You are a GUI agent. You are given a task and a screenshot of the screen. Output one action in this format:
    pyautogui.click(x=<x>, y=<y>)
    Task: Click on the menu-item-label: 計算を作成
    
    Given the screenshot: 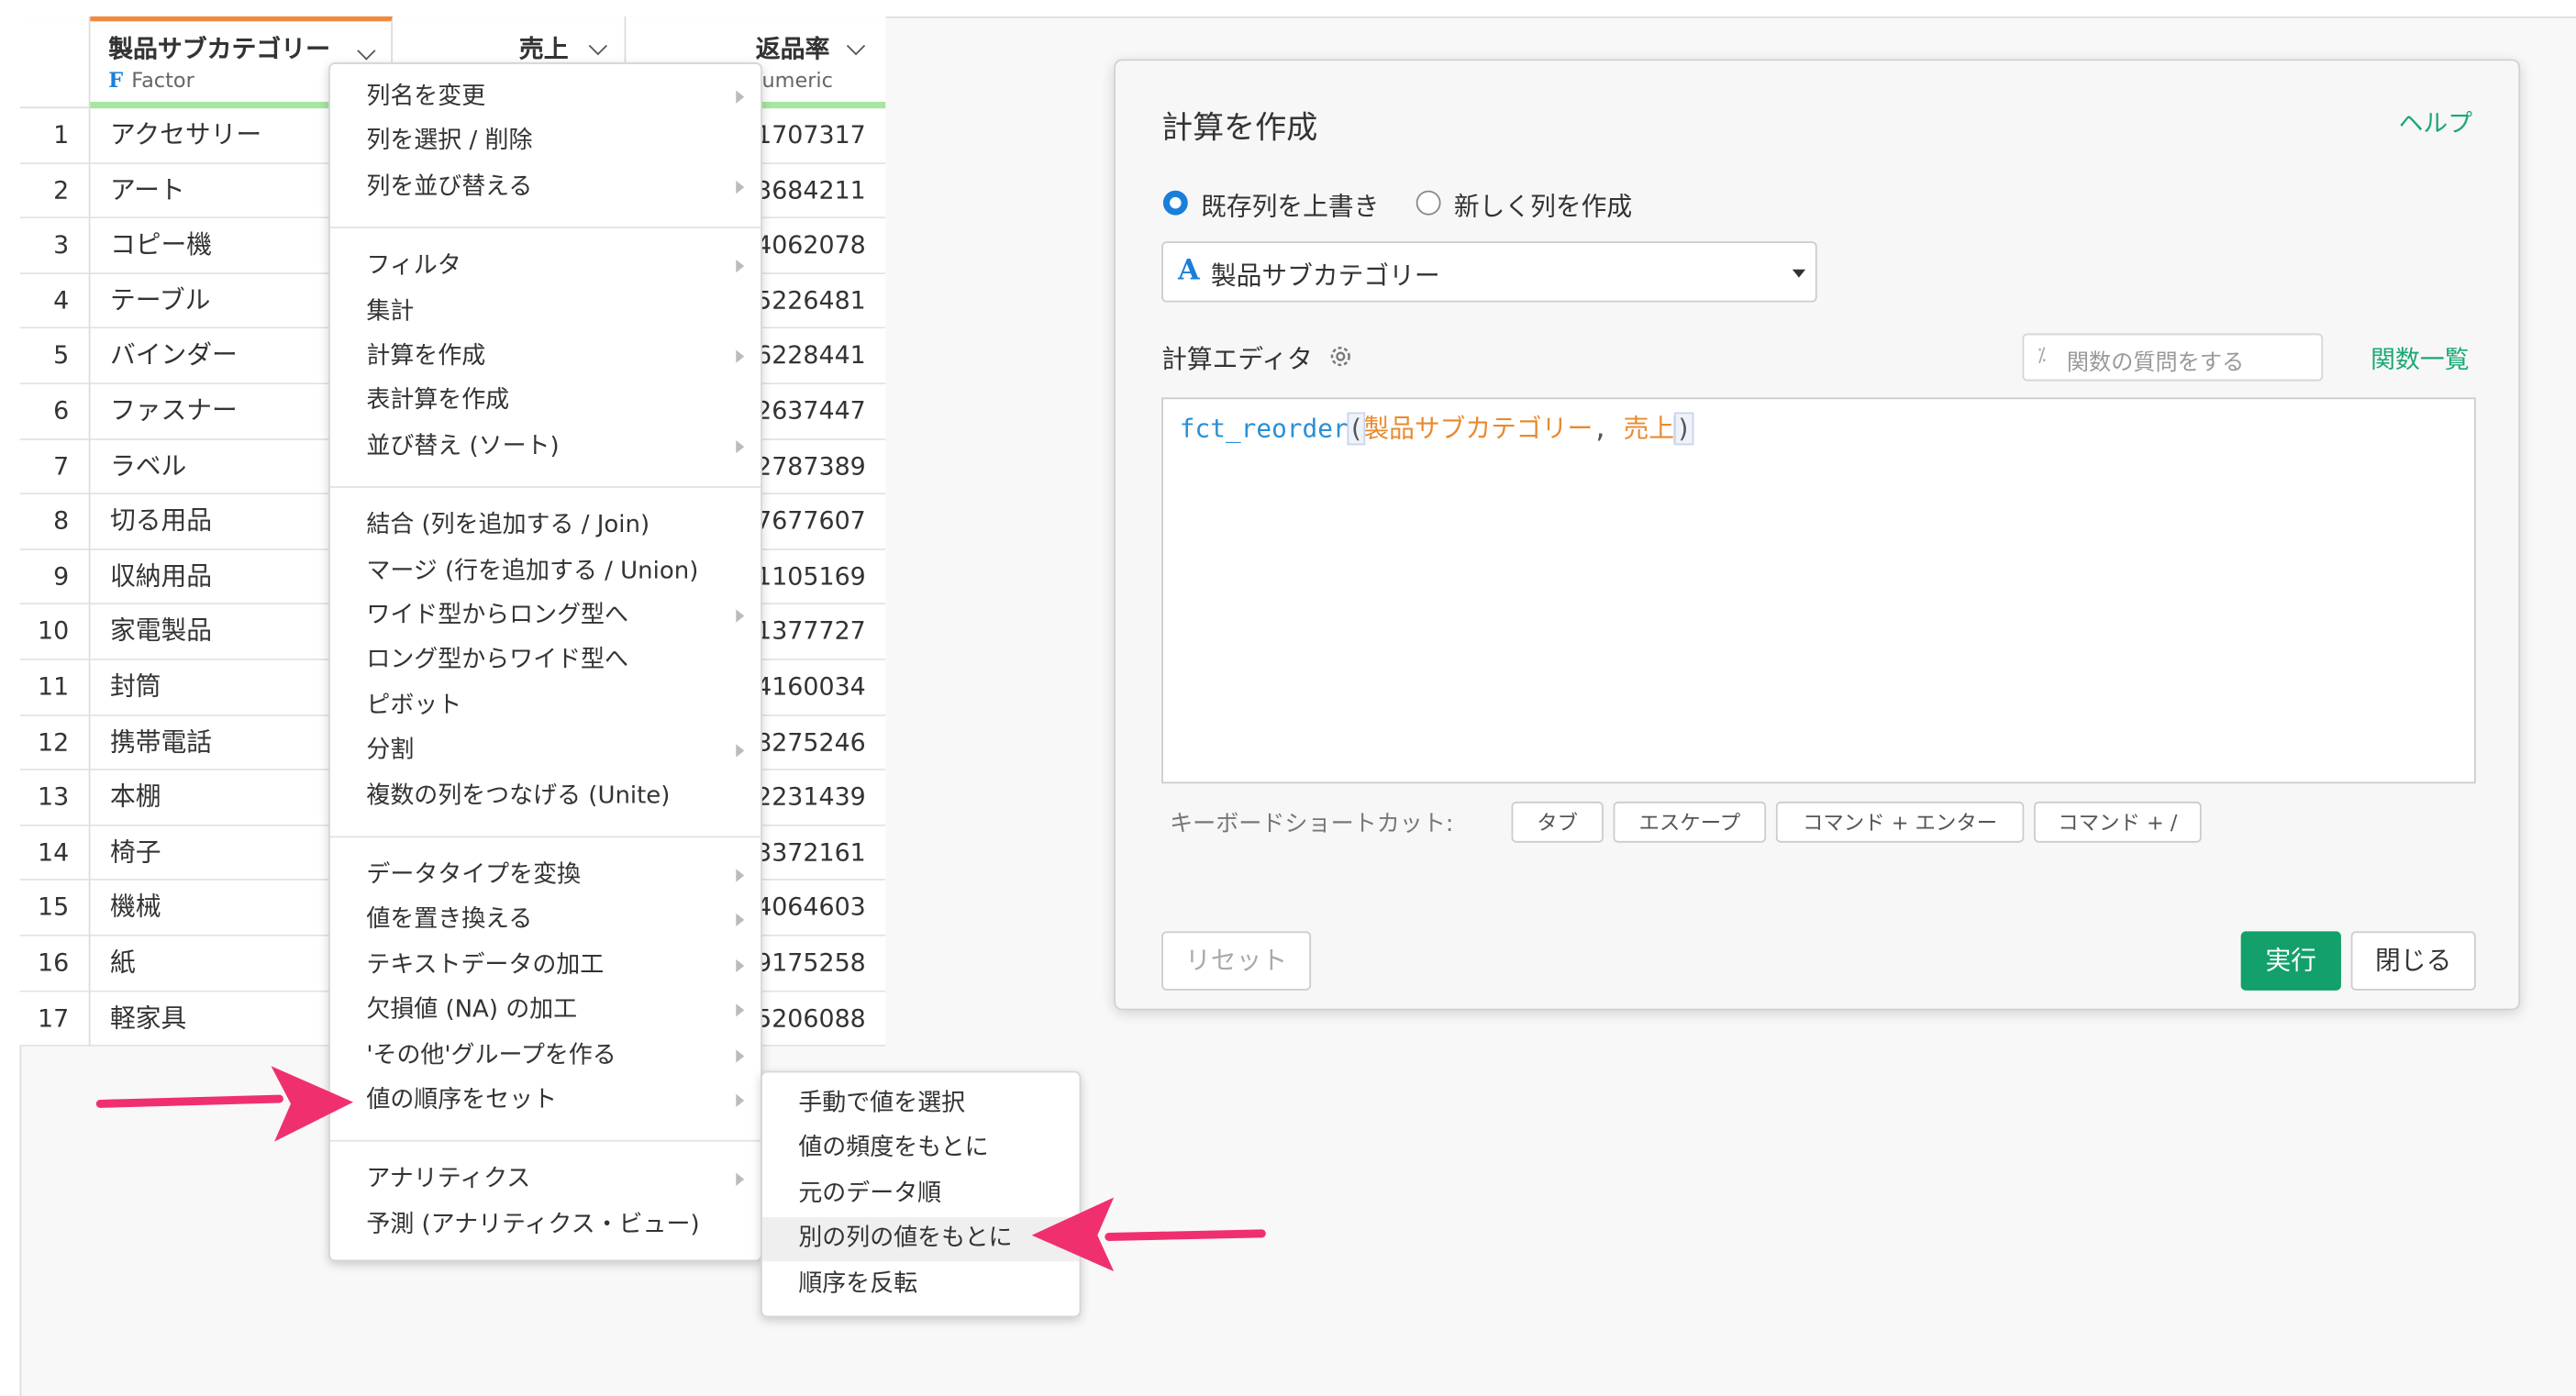 What is the action you would take?
    pyautogui.click(x=426, y=356)
    